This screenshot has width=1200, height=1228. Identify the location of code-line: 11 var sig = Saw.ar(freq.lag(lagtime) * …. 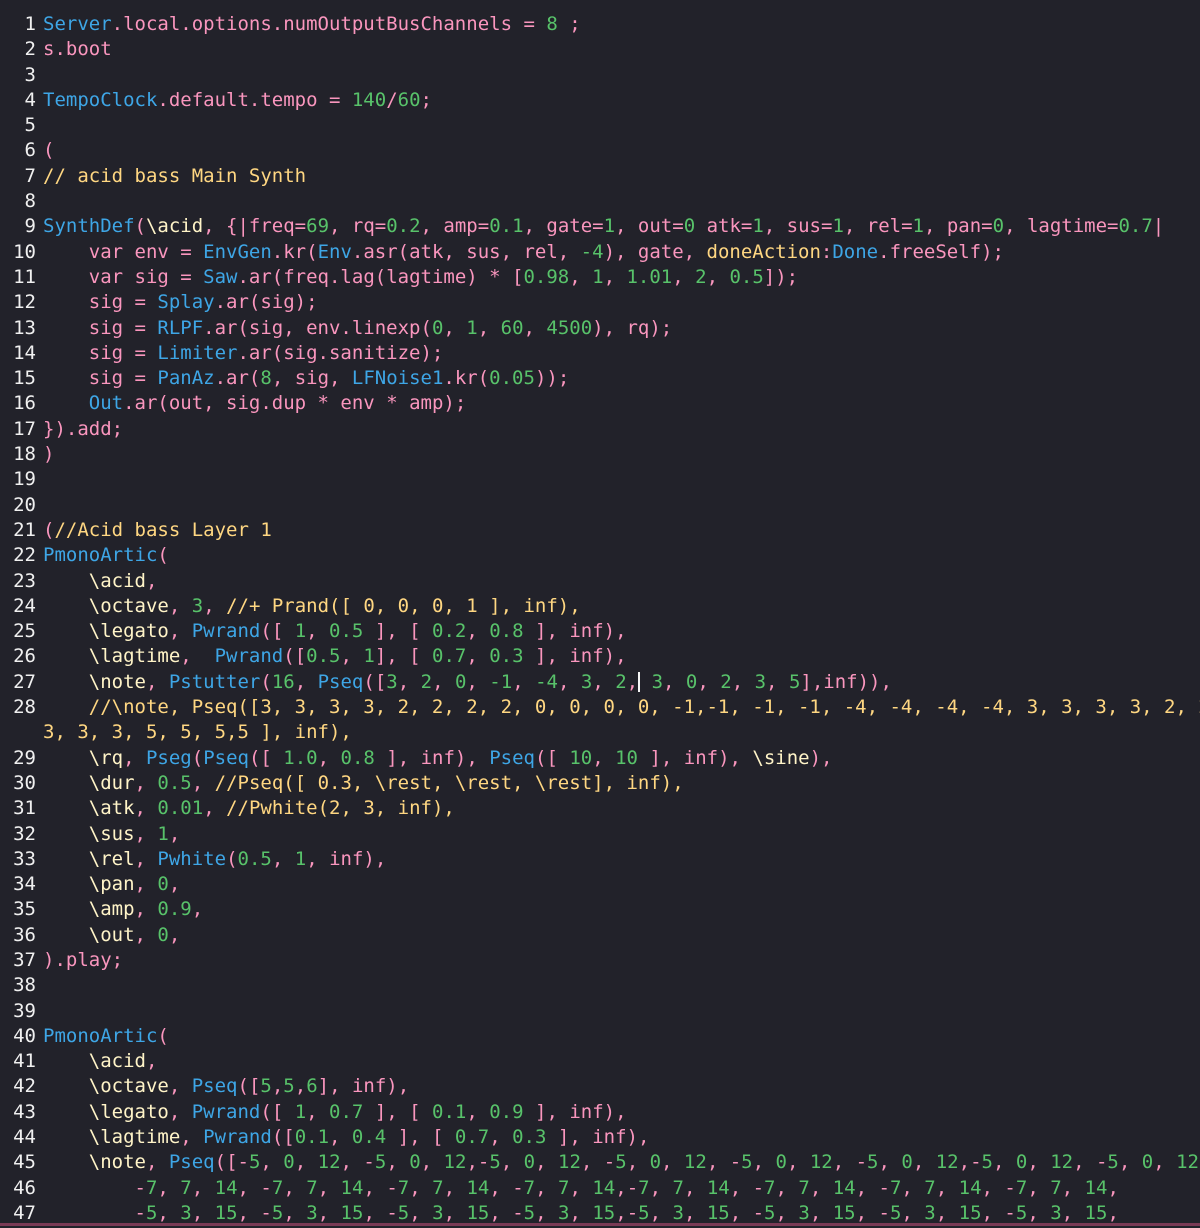
(600, 277).